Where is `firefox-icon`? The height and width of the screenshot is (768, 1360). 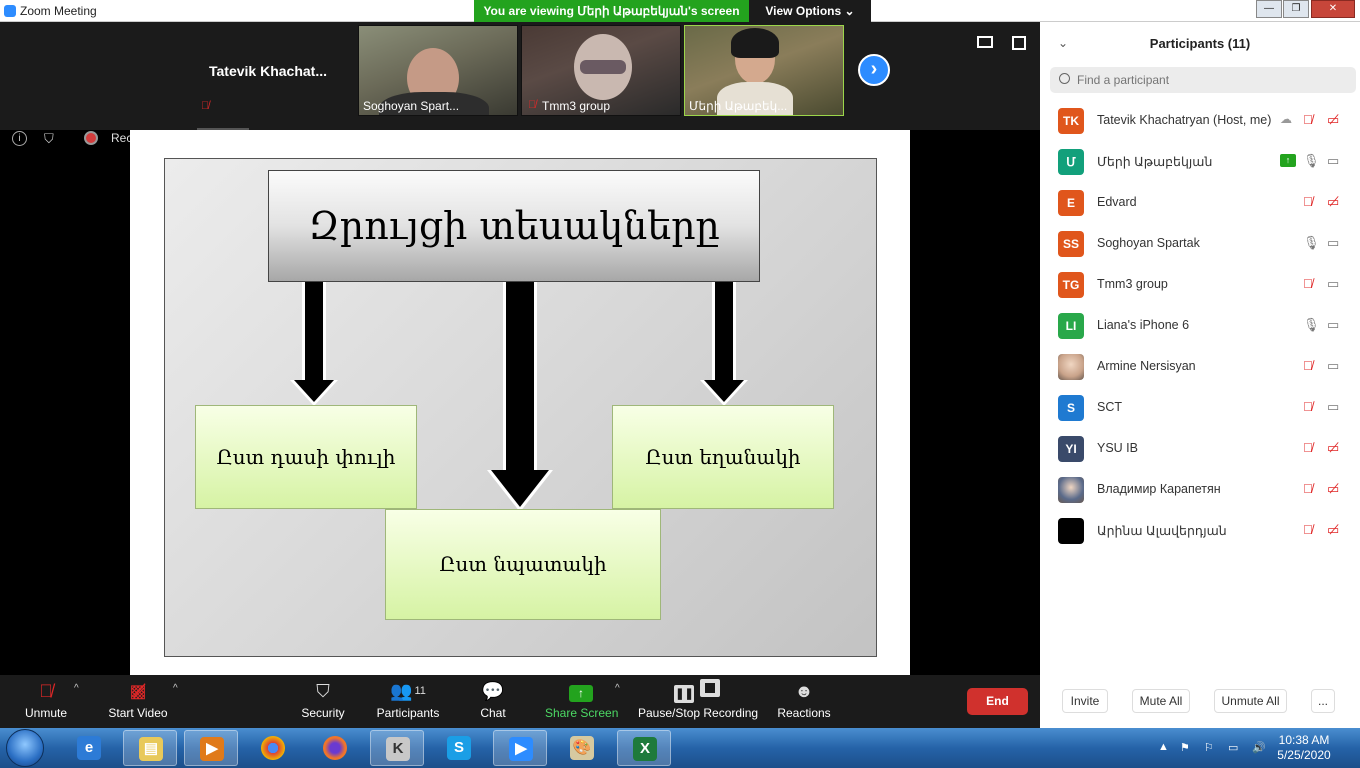
firefox-icon is located at coordinates (335, 748).